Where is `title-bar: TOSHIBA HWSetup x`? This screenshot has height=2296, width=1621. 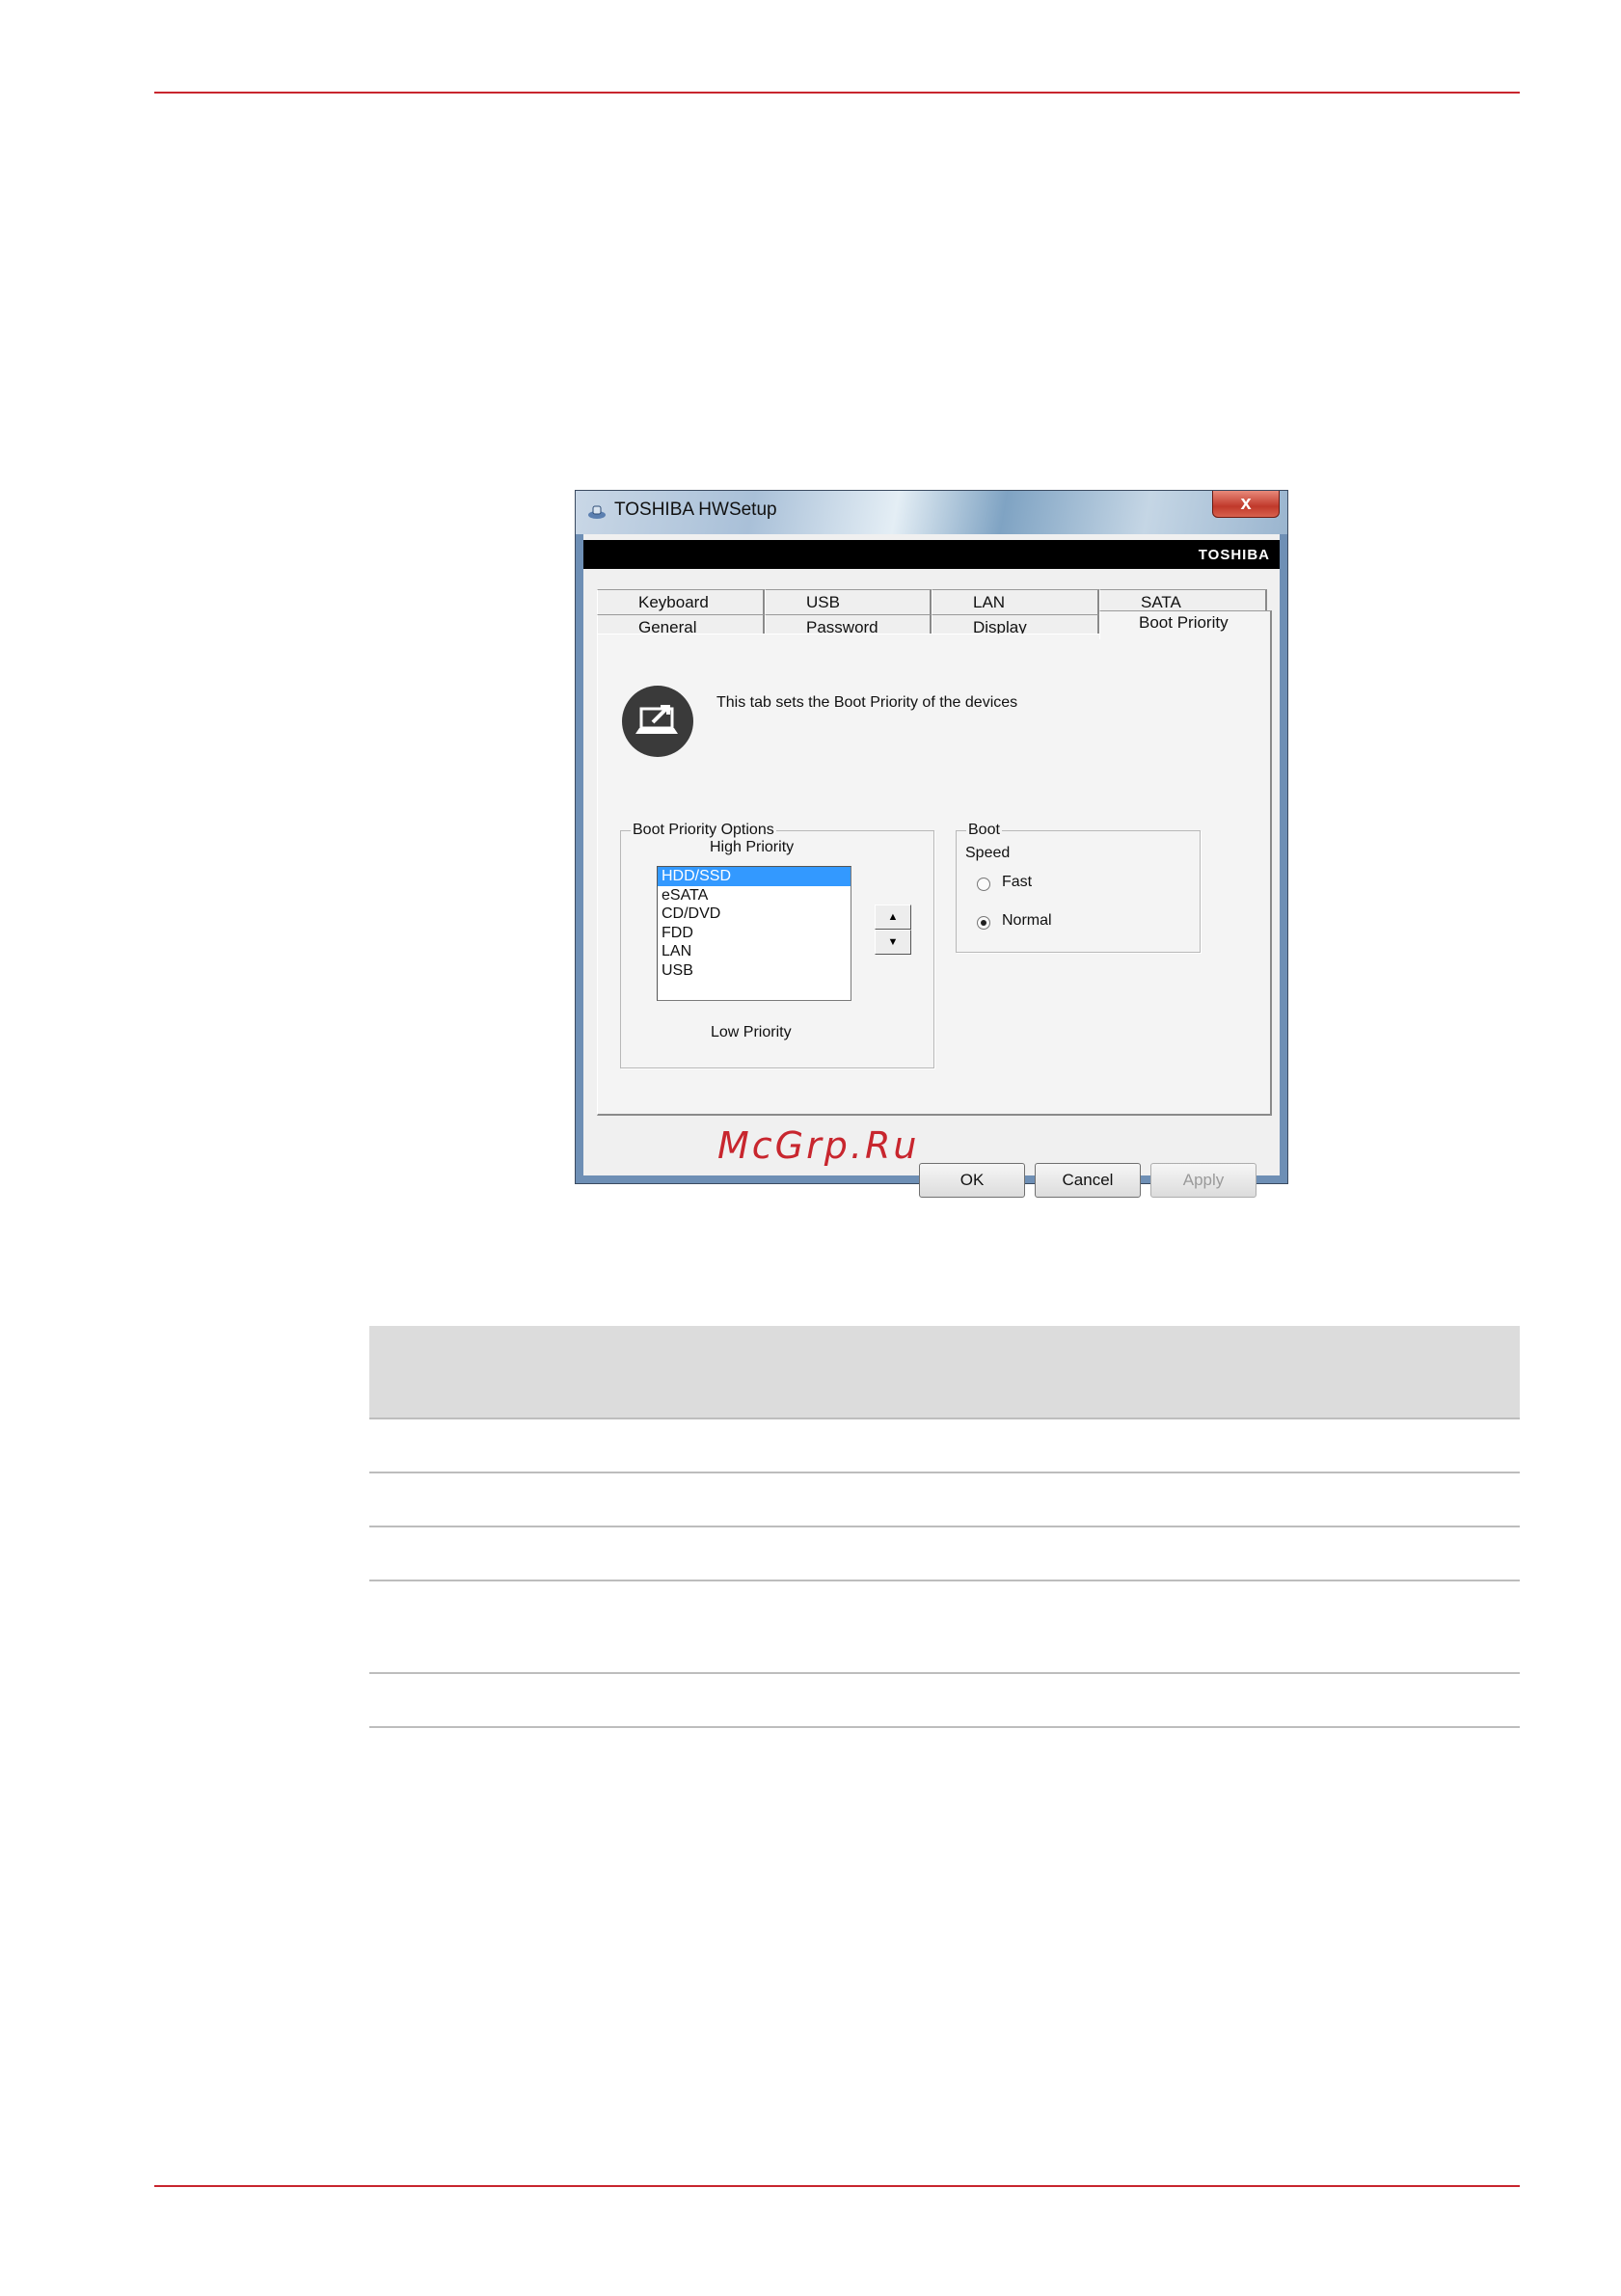 title-bar: TOSHIBA HWSetup x is located at coordinates (931, 512).